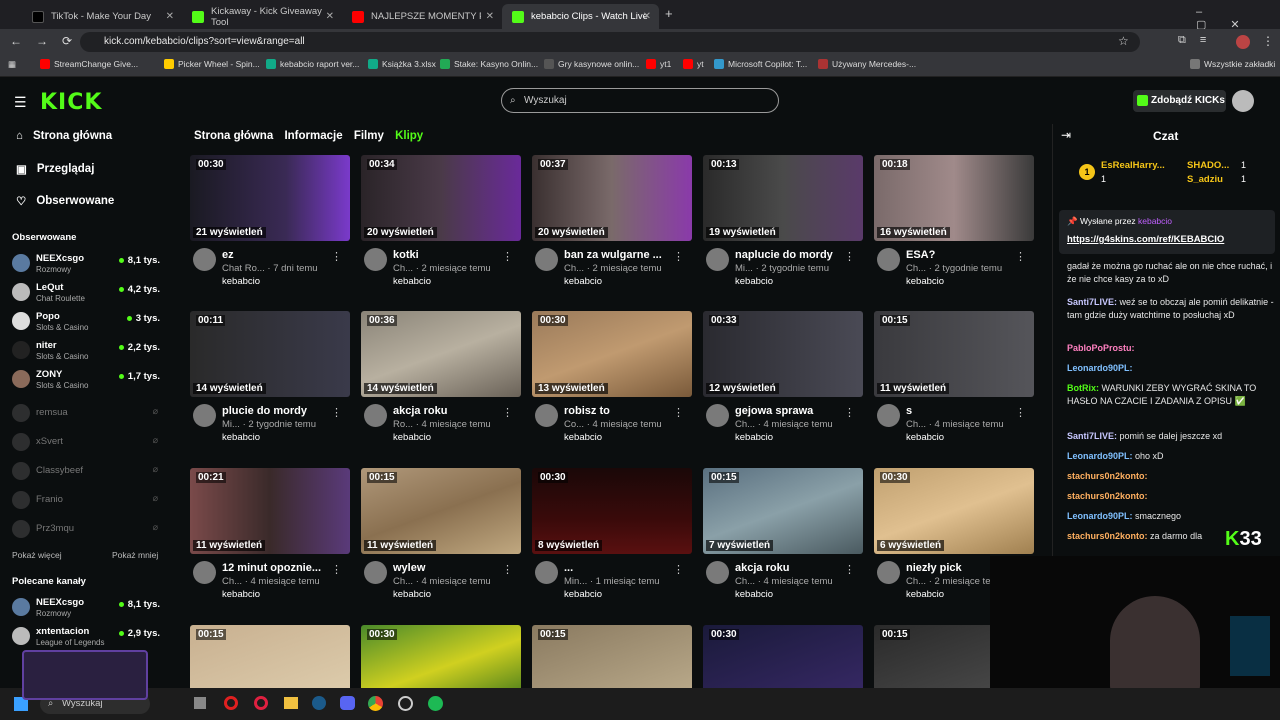  I want to click on chat-username: Leonardo90PL:, so click(1100, 456).